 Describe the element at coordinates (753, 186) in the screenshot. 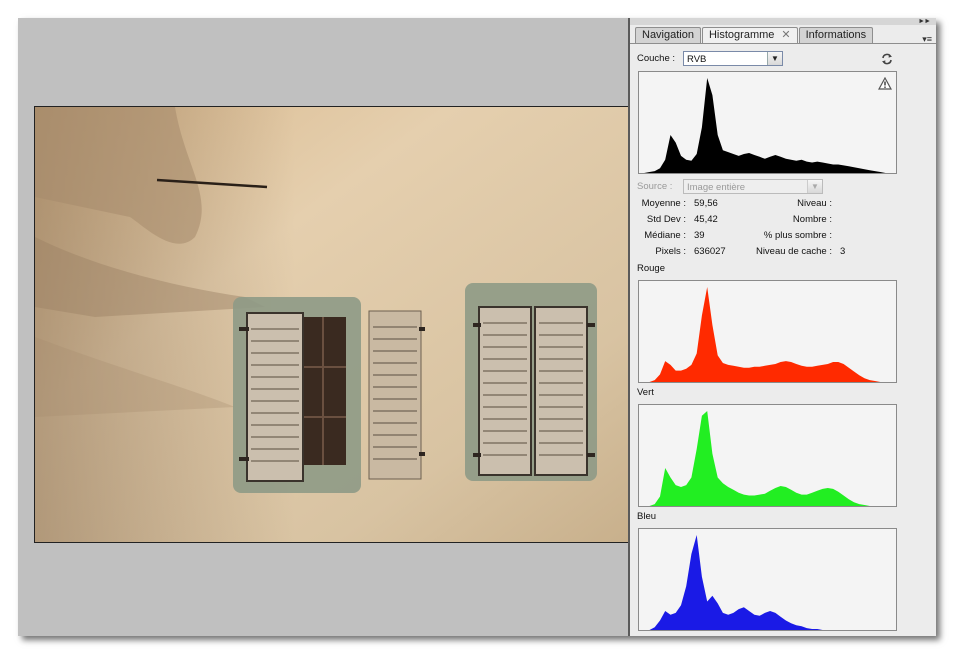

I see `source-select: Image entière ▼` at that location.